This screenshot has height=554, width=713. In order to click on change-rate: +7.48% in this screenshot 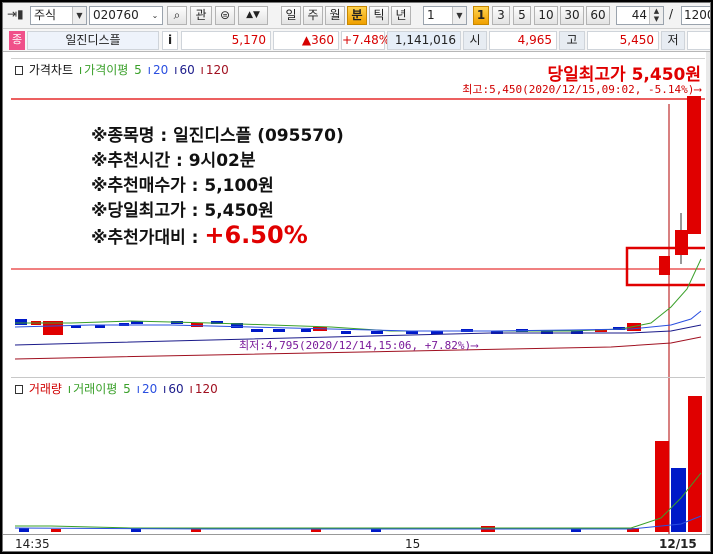, I will do `click(365, 40)`.